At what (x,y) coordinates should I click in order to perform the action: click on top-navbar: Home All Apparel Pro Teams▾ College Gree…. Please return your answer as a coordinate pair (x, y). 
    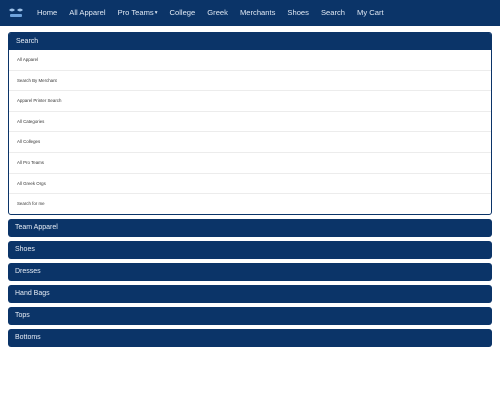
    Looking at the image, I should click on (250, 13).